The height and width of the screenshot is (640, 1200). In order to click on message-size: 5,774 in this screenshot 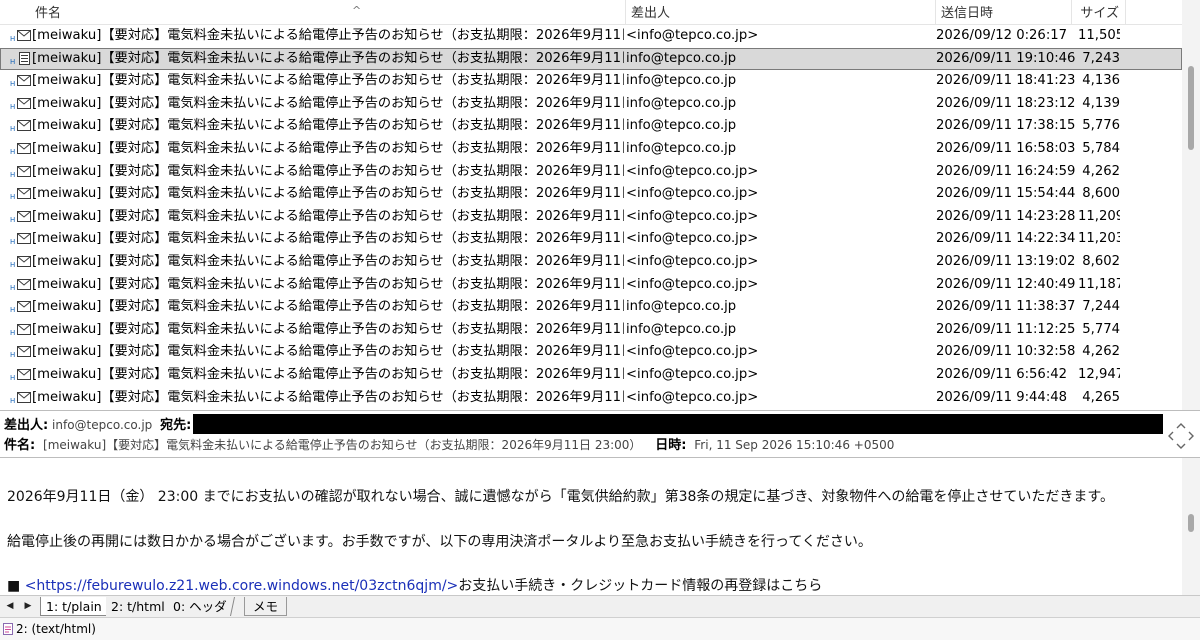, I will do `click(1101, 329)`.